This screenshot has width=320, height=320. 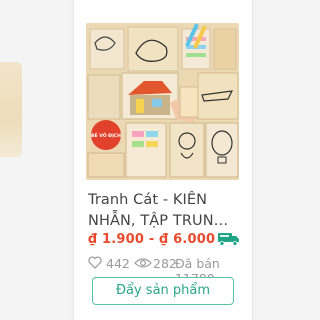 What do you see at coordinates (11, 109) in the screenshot?
I see `adjacent-card-edge` at bounding box center [11, 109].